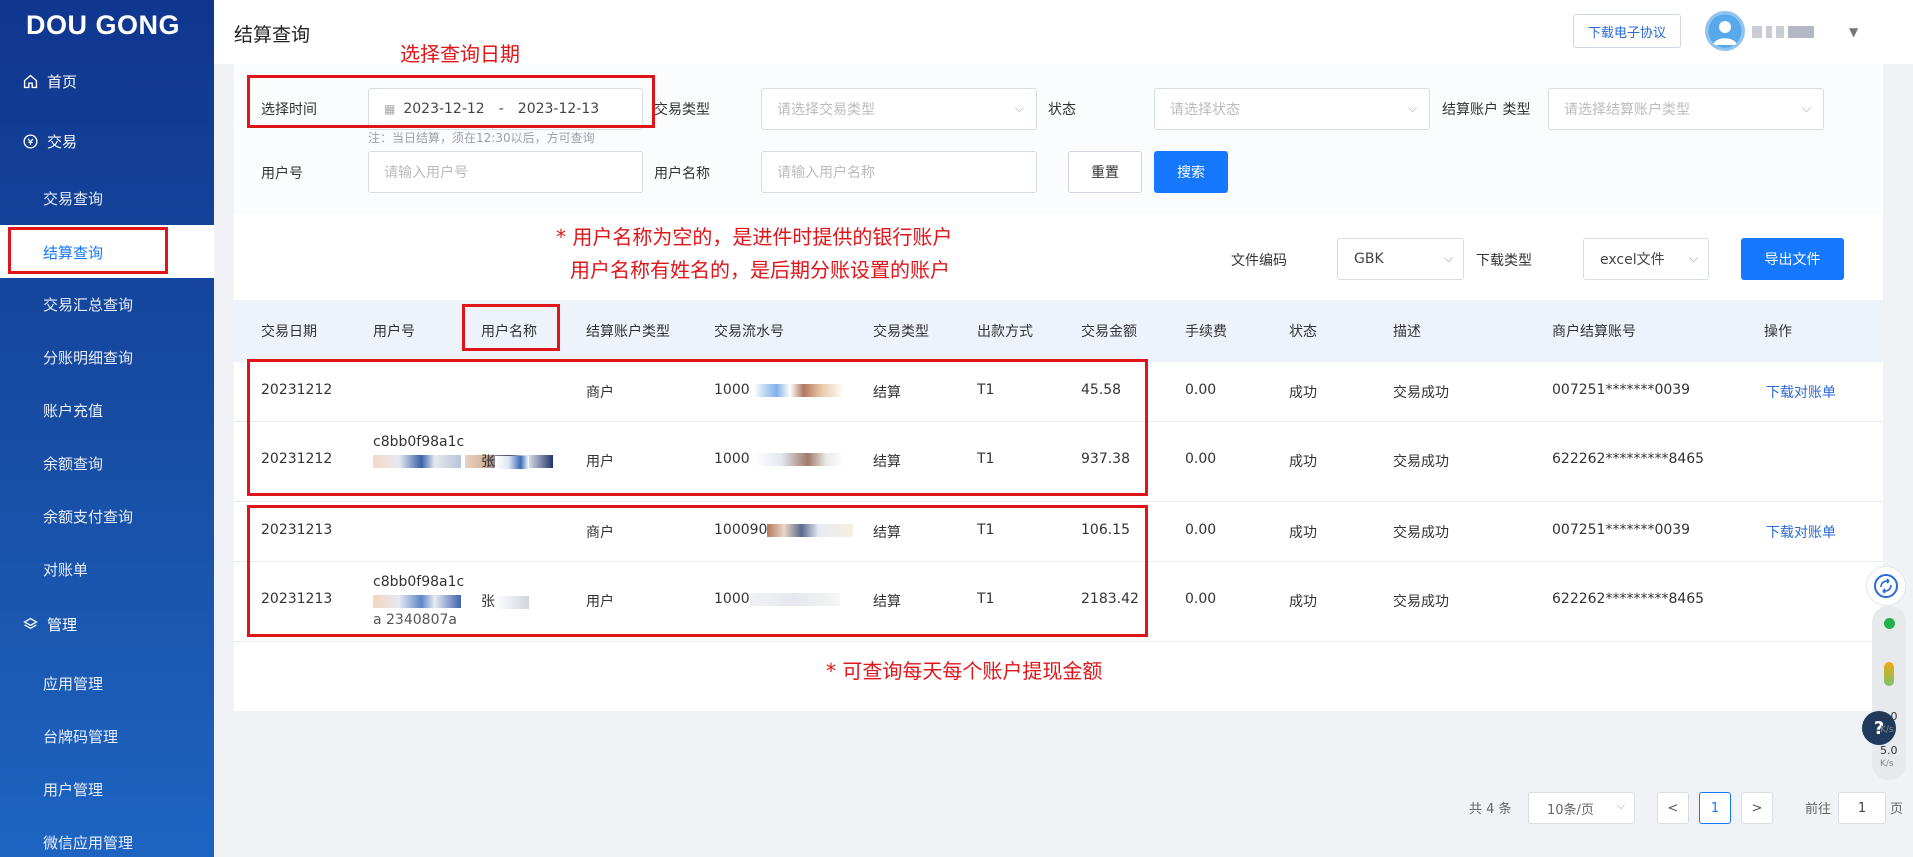 The image size is (1913, 857). I want to click on goto-label: 前往, so click(1818, 809).